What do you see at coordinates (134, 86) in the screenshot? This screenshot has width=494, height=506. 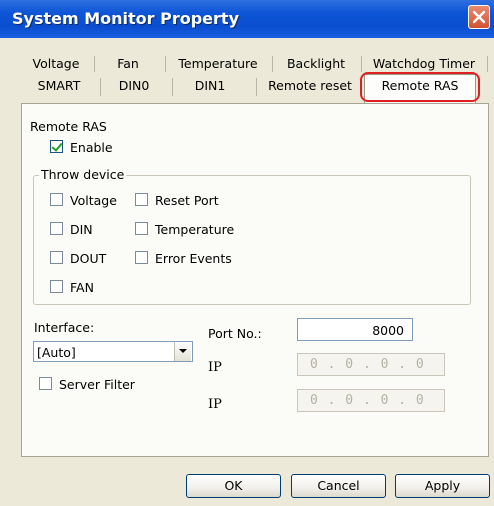 I see `tab-din0: DIN0` at bounding box center [134, 86].